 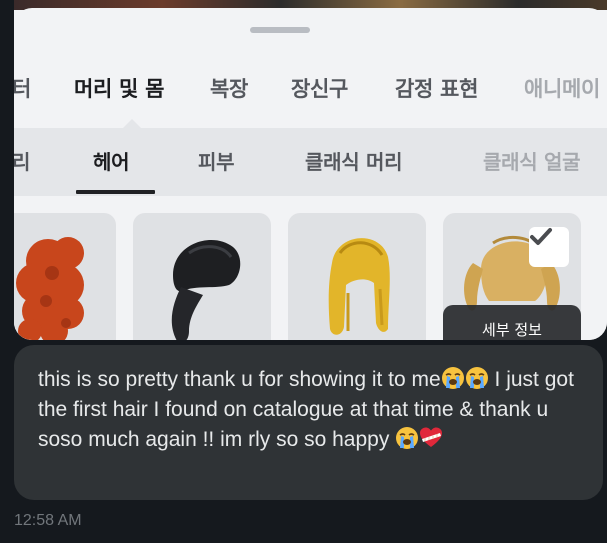 I want to click on tab-hair: 헤어, so click(x=111, y=160).